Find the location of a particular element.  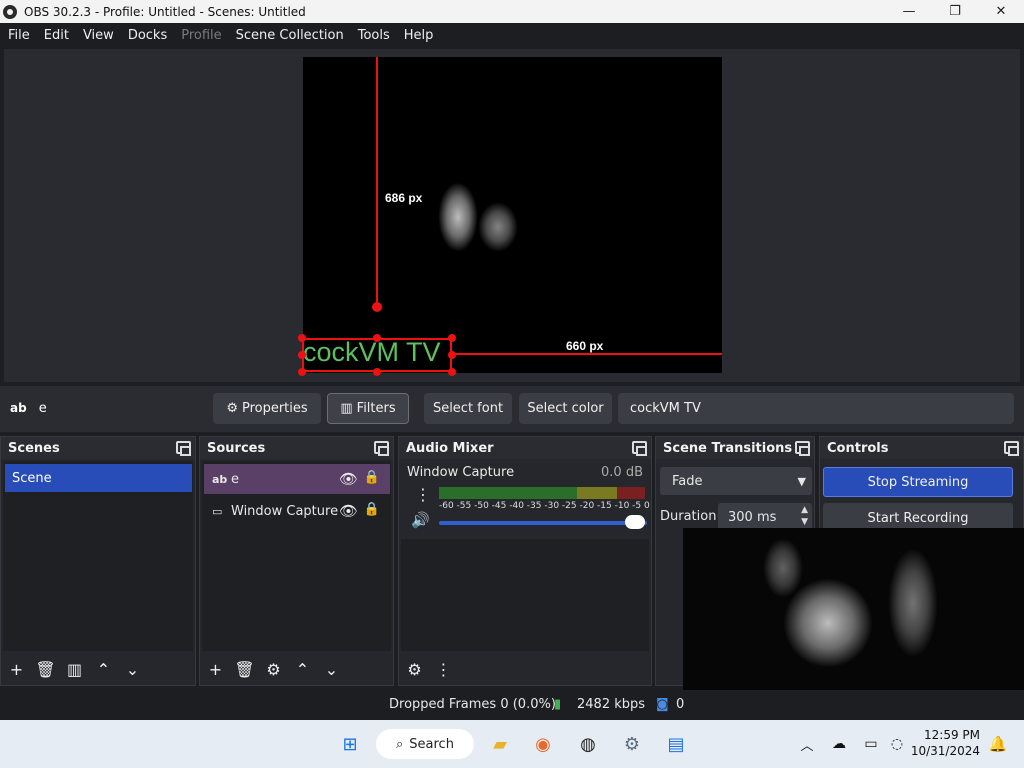

filter-icon: ▥ is located at coordinates (346, 408).